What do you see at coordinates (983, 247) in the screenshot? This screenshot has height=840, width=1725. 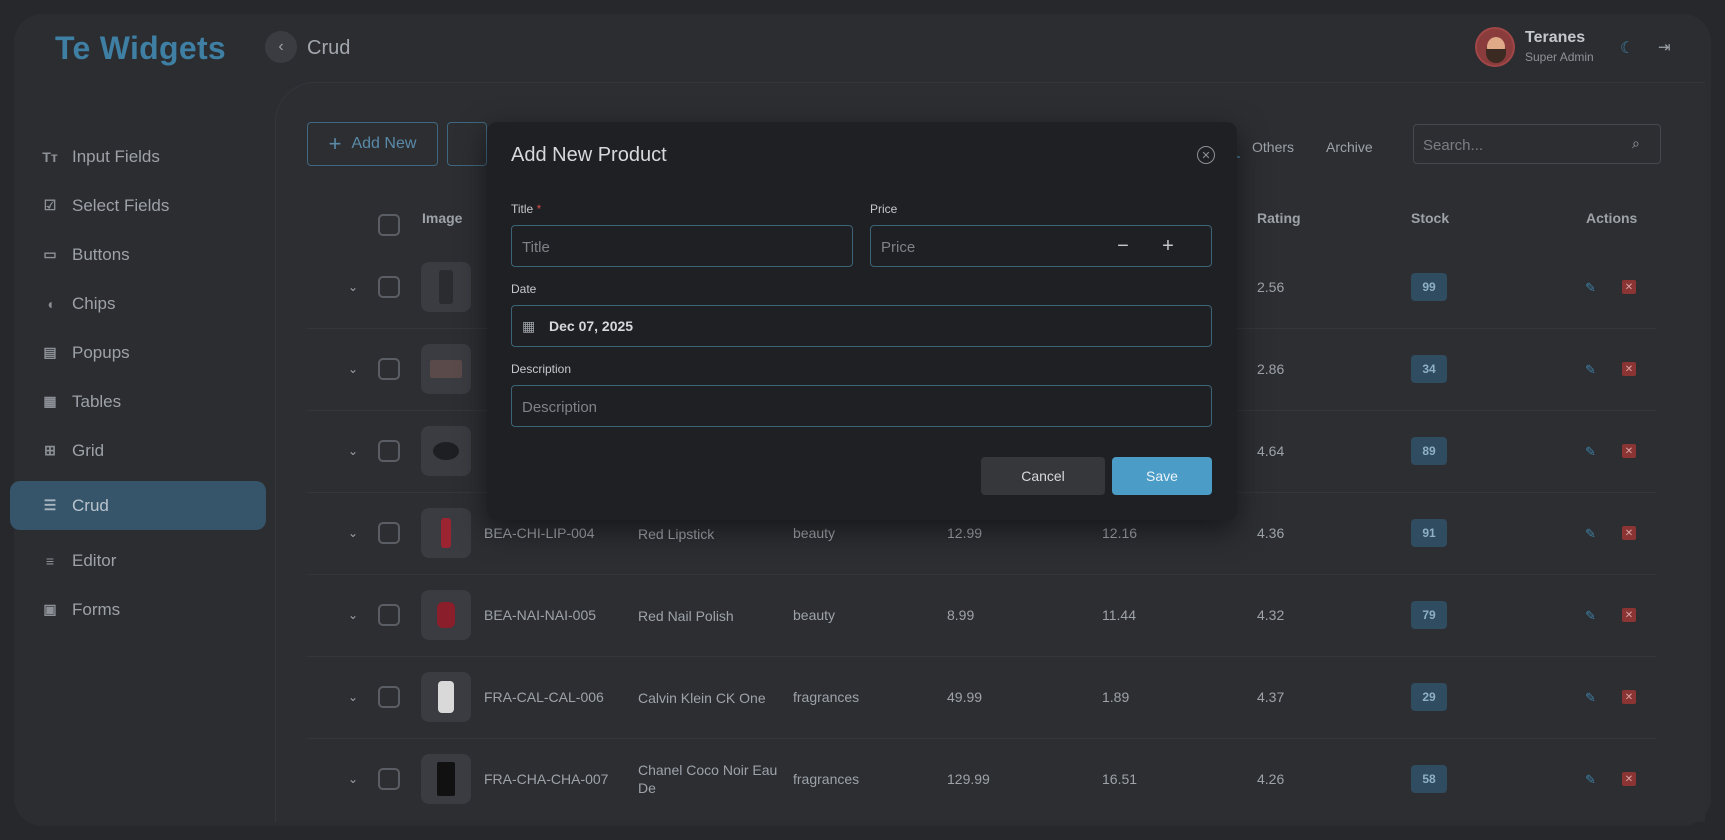 I see `price-input` at bounding box center [983, 247].